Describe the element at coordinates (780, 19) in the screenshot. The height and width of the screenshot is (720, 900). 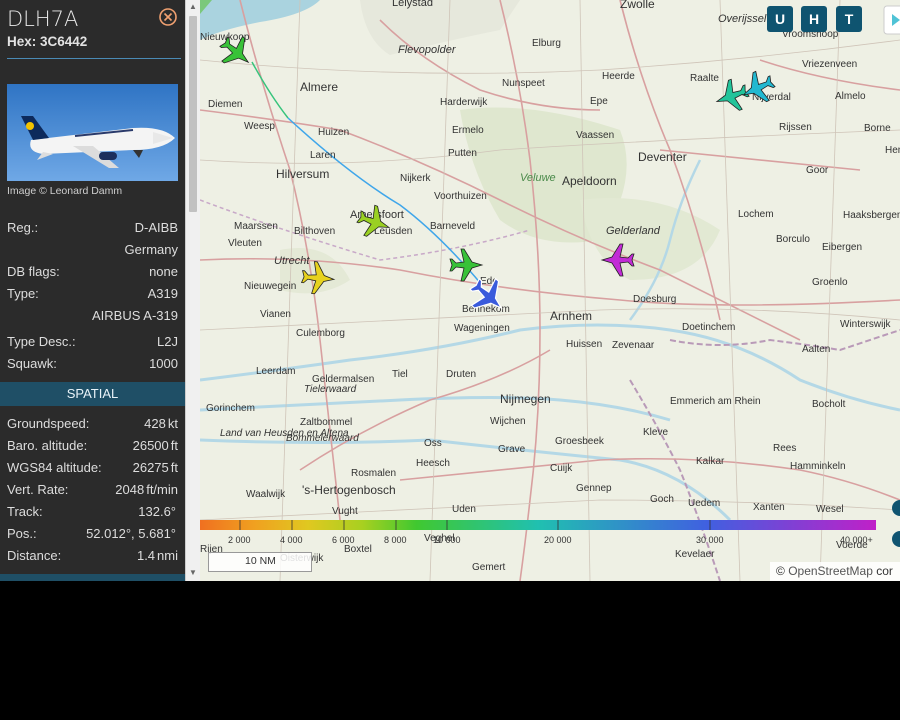
I see `map-button-u: U` at that location.